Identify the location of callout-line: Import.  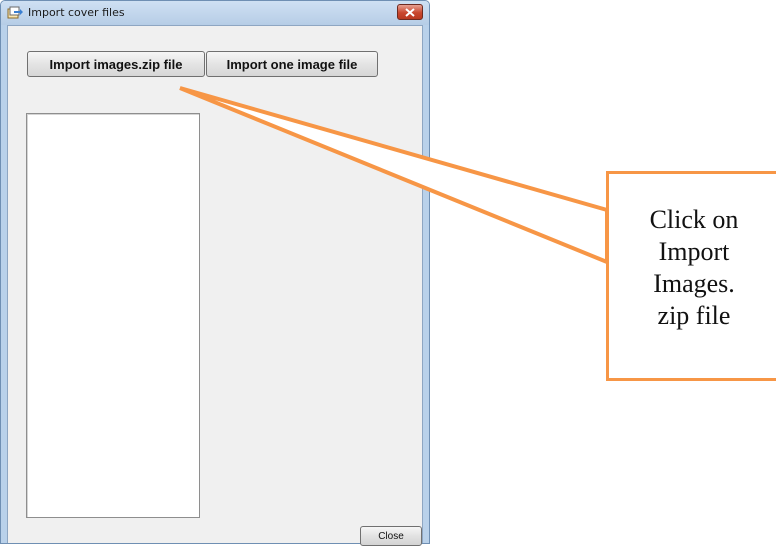
(694, 251).